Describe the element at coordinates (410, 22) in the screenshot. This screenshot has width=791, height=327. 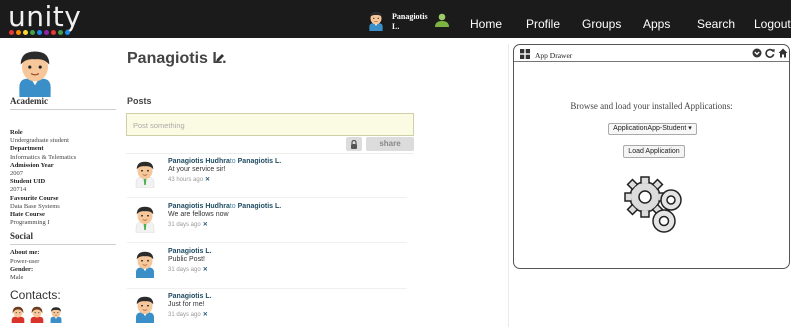
I see `top-user-name: Panagiotis L.` at that location.